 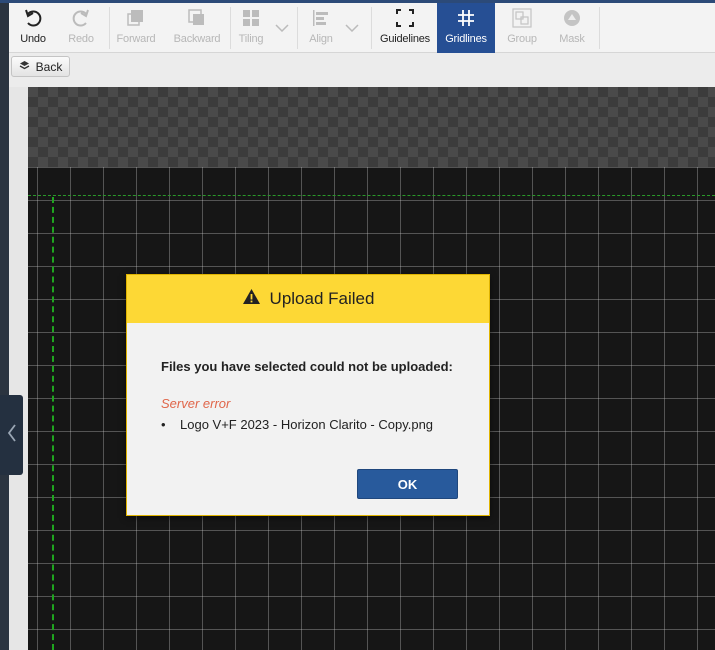 I want to click on guidelines-button: Guidelines, so click(x=405, y=28).